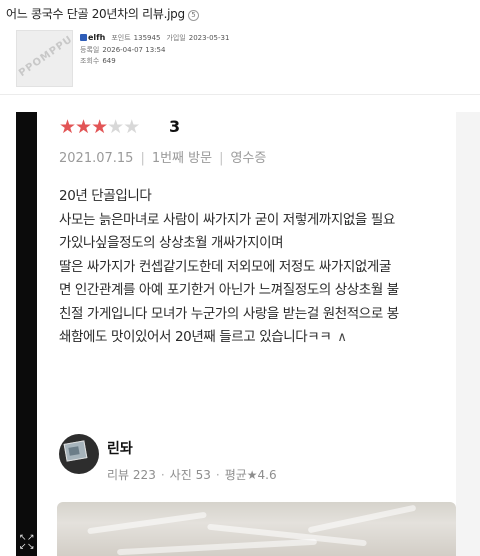  What do you see at coordinates (26, 542) in the screenshot?
I see `expand-icon: ↖ ↗ ↙ ↘` at bounding box center [26, 542].